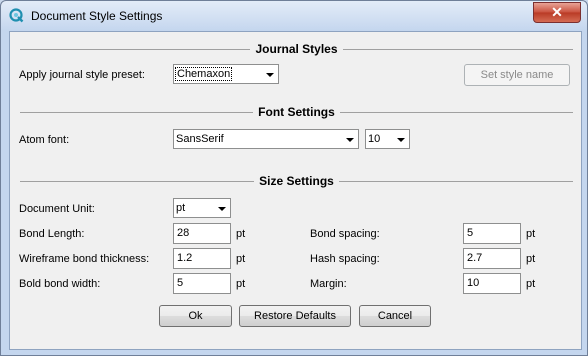 This screenshot has width=588, height=356. I want to click on section-title: Journal Styles, so click(296, 49).